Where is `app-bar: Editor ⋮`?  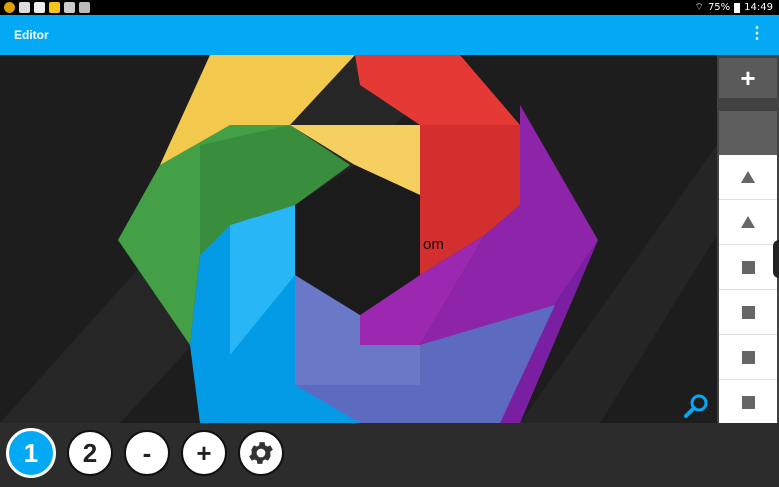 app-bar: Editor ⋮ is located at coordinates (389, 35).